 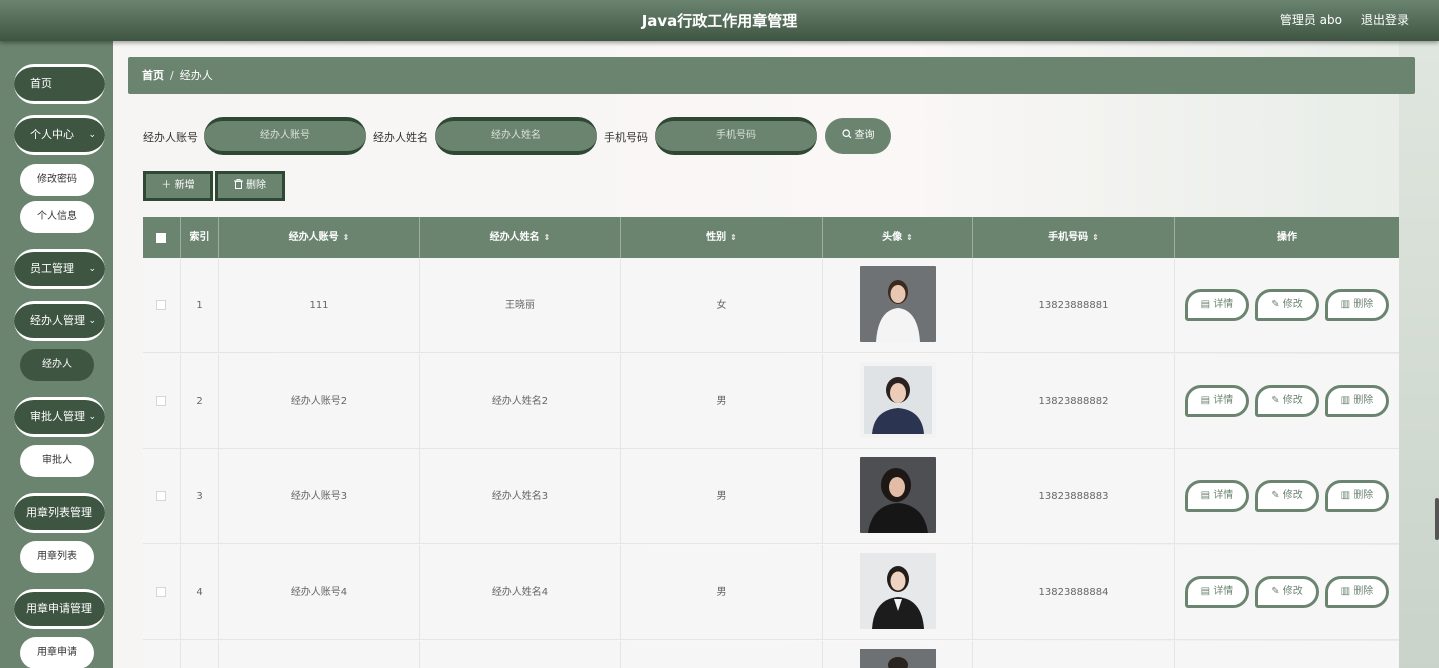 What do you see at coordinates (59, 84) in the screenshot?
I see `sidebar-item-home: 首页` at bounding box center [59, 84].